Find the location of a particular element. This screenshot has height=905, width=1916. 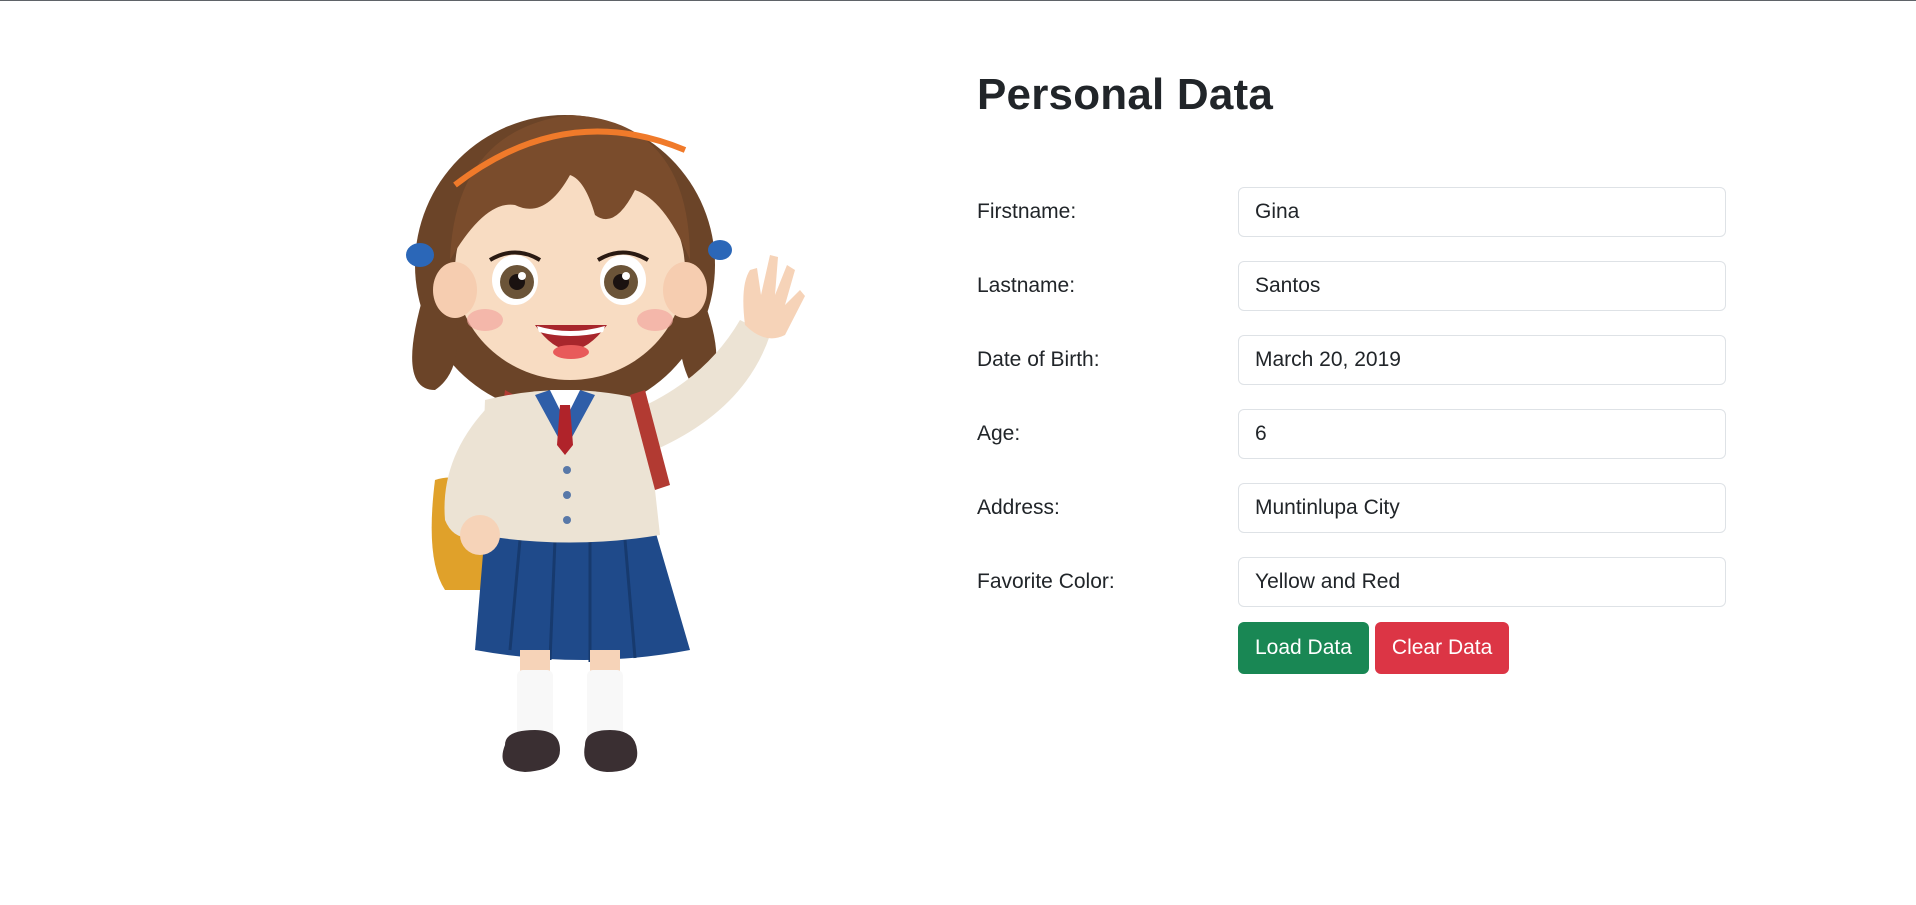

lastname-label: Lastname: is located at coordinates (1026, 285).